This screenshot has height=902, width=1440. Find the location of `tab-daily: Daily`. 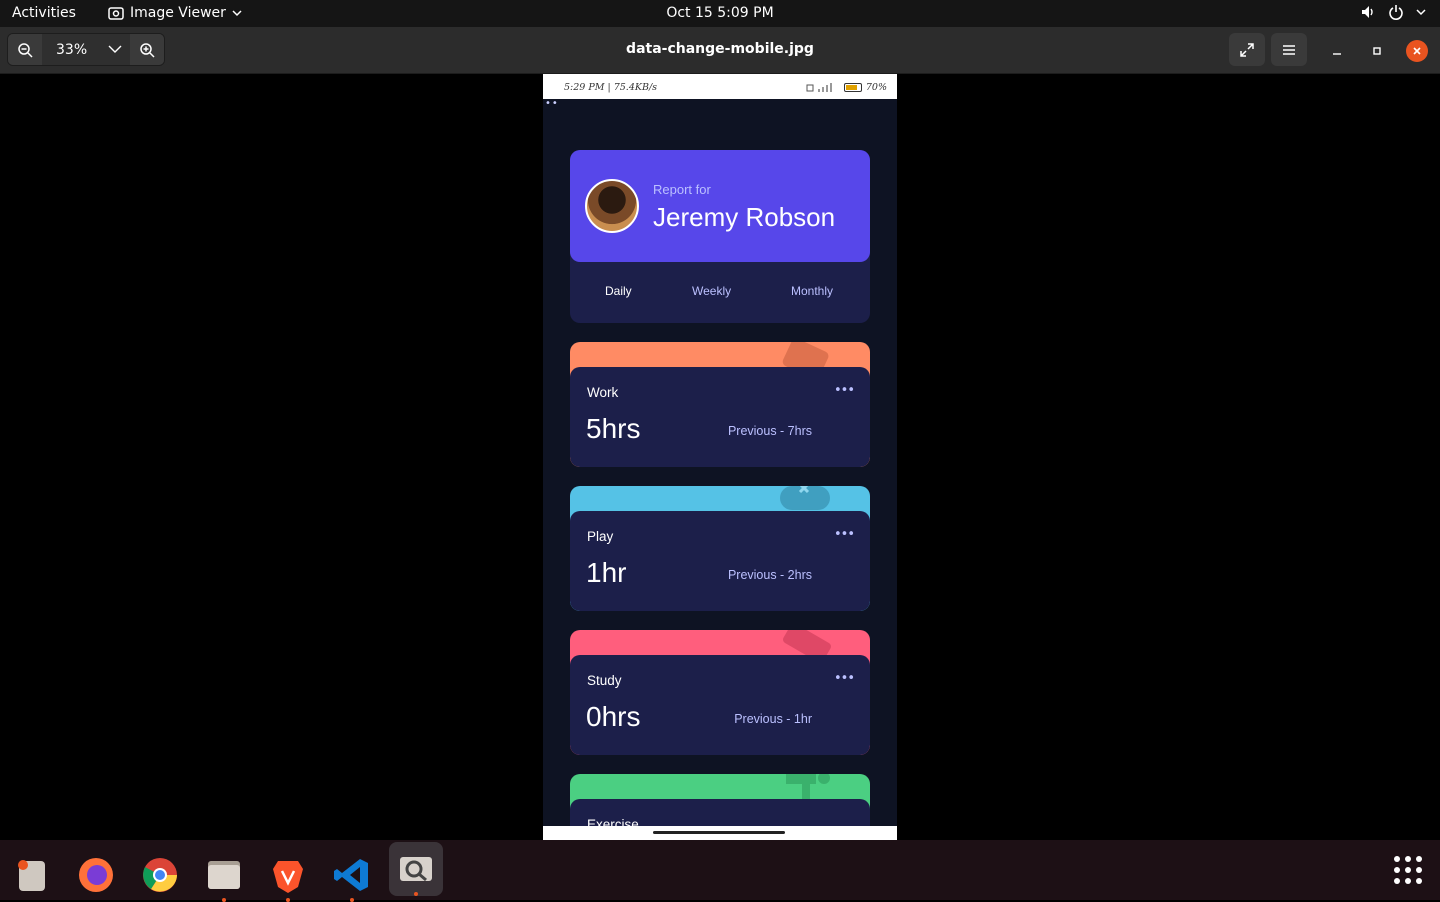

tab-daily: Daily is located at coordinates (618, 291).